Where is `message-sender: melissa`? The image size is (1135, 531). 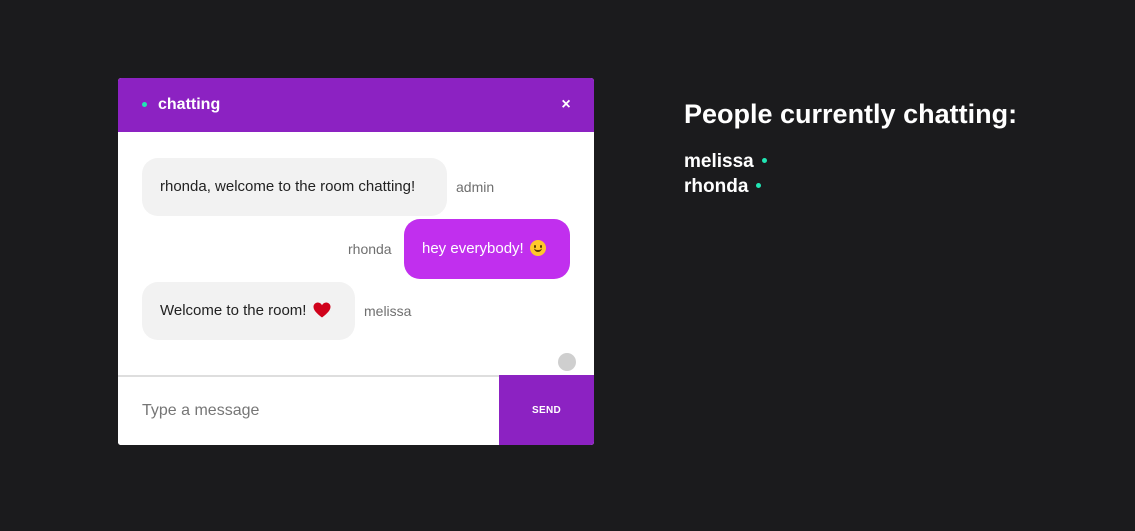 message-sender: melissa is located at coordinates (388, 311).